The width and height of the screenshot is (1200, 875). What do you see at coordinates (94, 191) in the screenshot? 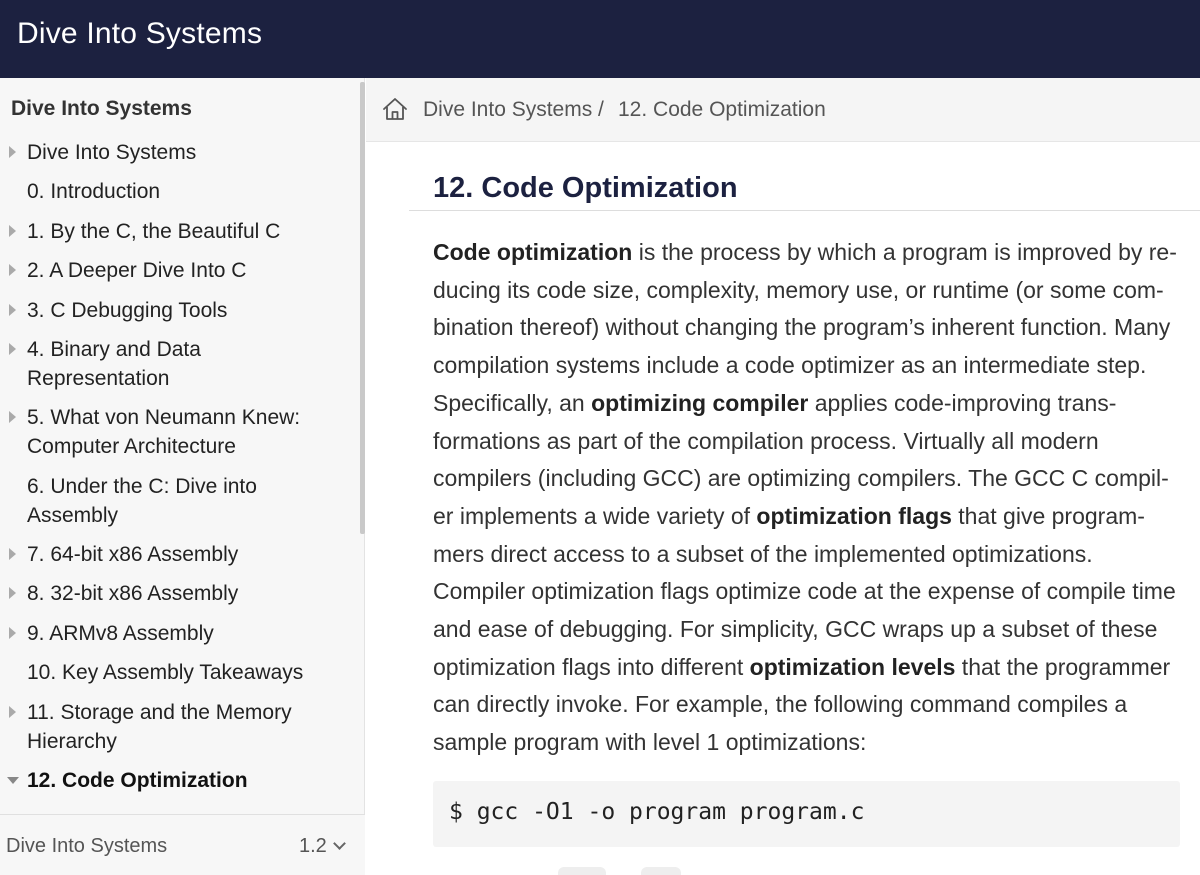
I see `sidebar-item-label: 0. Introduction` at bounding box center [94, 191].